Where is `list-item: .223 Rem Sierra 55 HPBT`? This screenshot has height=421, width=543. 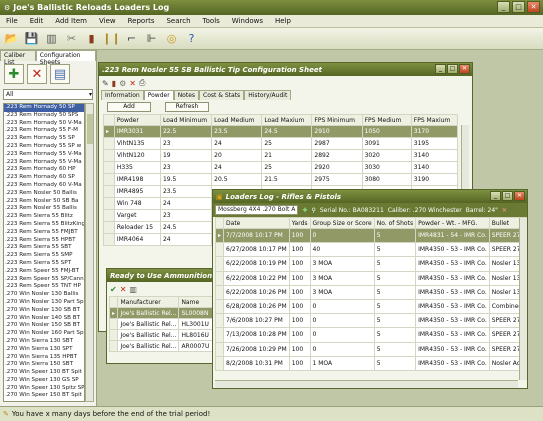
list-item: .223 Rem Sierra 55 HPBT is located at coordinates (44, 241).